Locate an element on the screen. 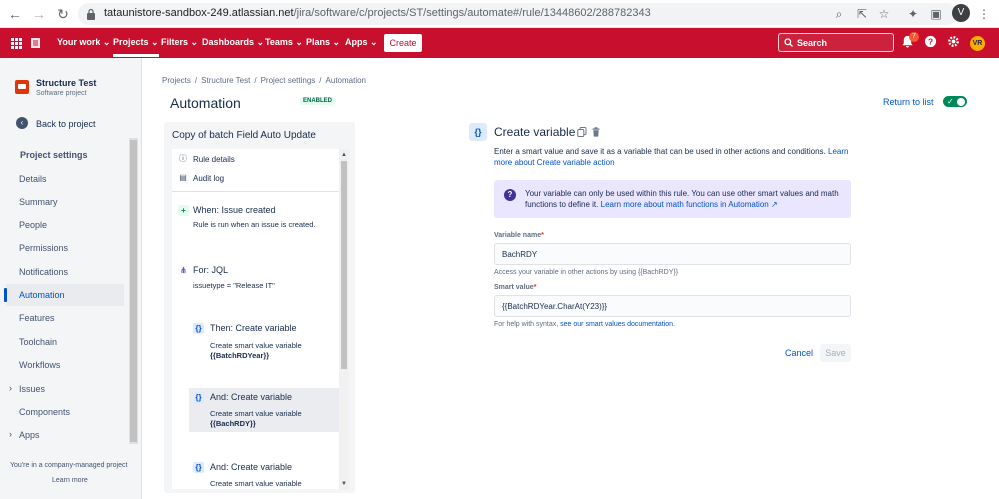  sidebar-item-features: Features is located at coordinates (65, 318).